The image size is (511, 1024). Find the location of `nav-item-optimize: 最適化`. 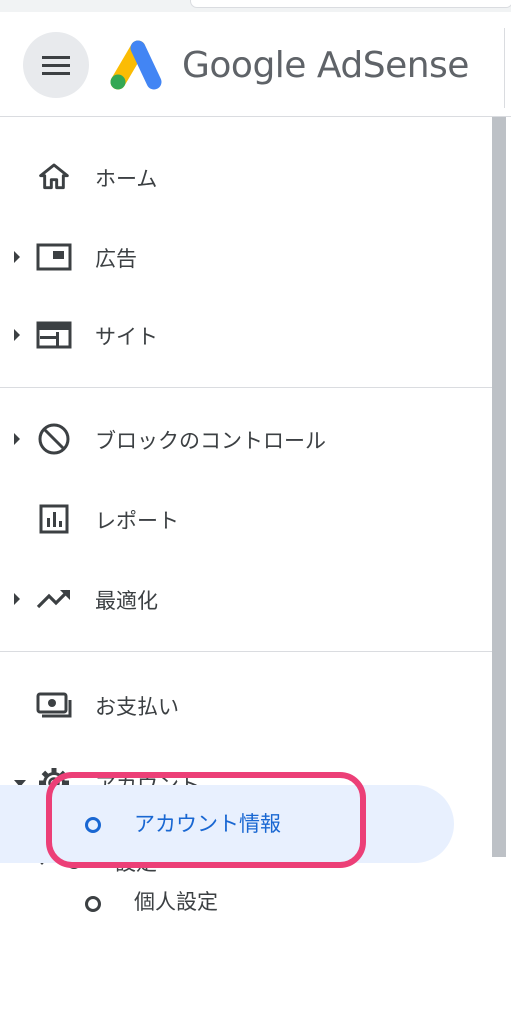

nav-item-optimize: 最適化 is located at coordinates (246, 599).